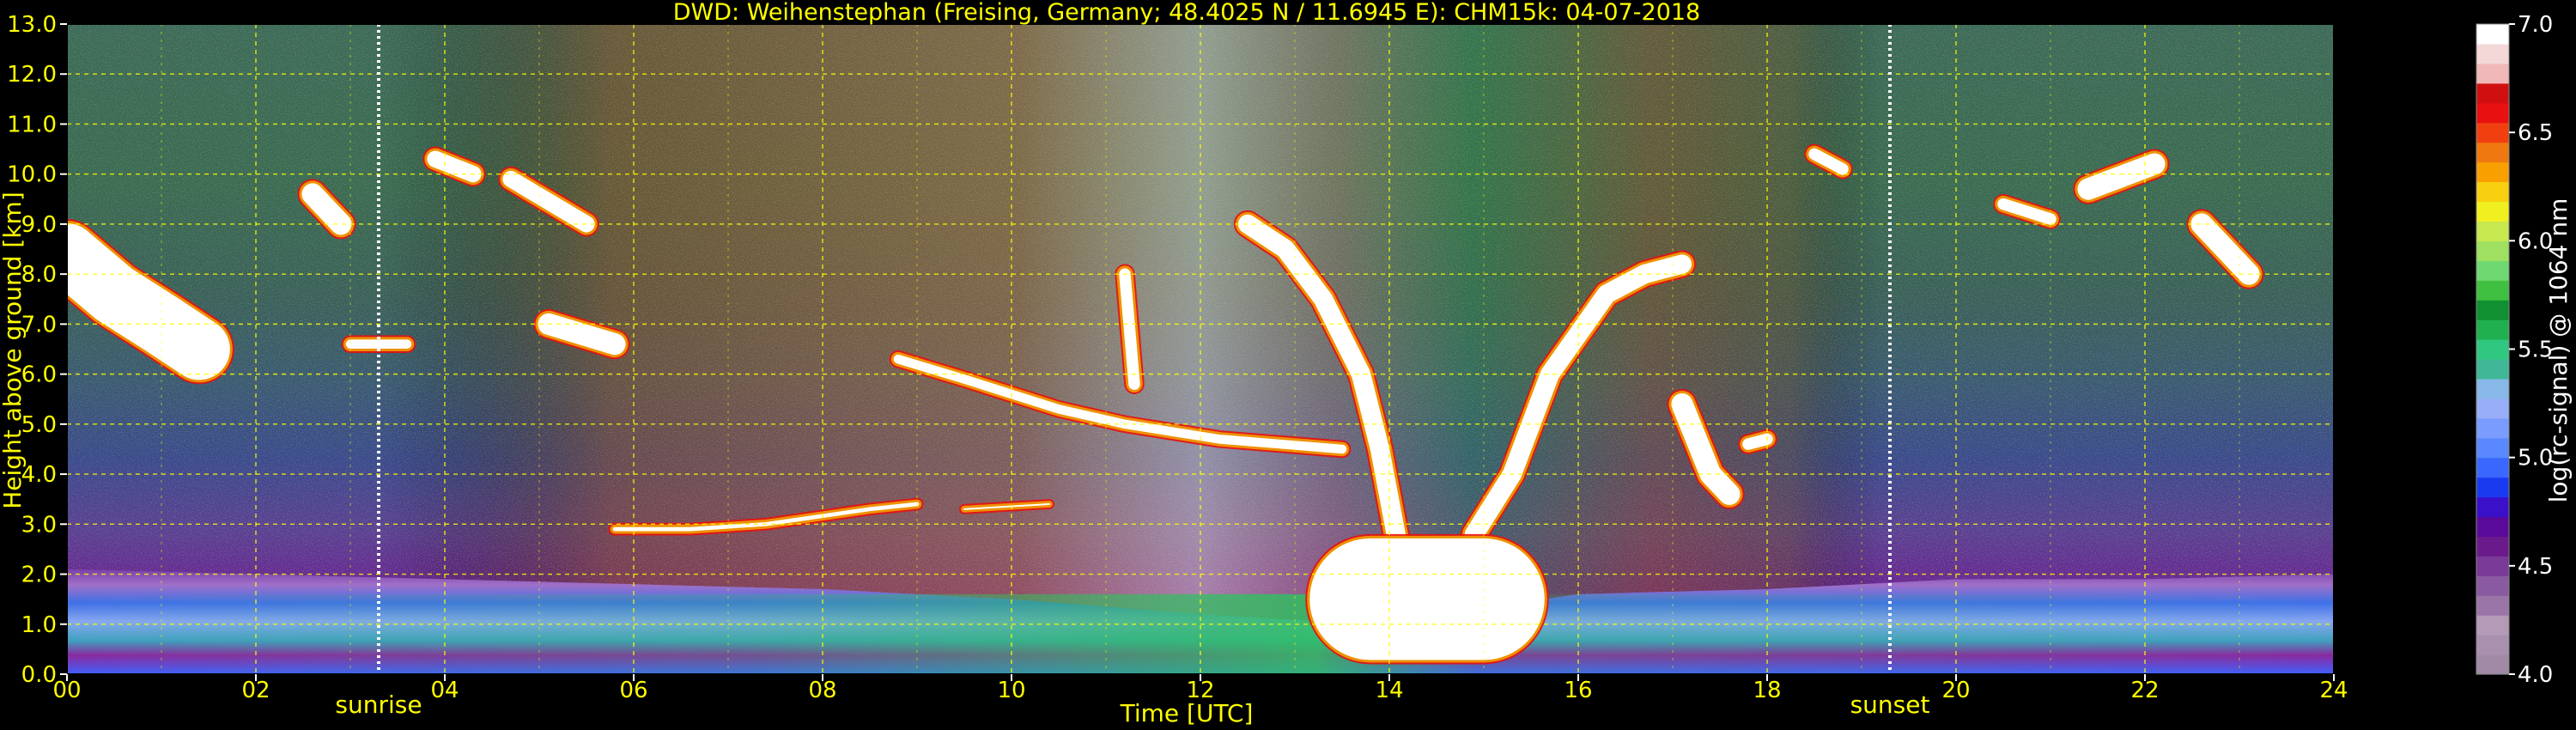 This screenshot has width=2576, height=730. What do you see at coordinates (32, 25) in the screenshot?
I see `y-tick-label: 13.0` at bounding box center [32, 25].